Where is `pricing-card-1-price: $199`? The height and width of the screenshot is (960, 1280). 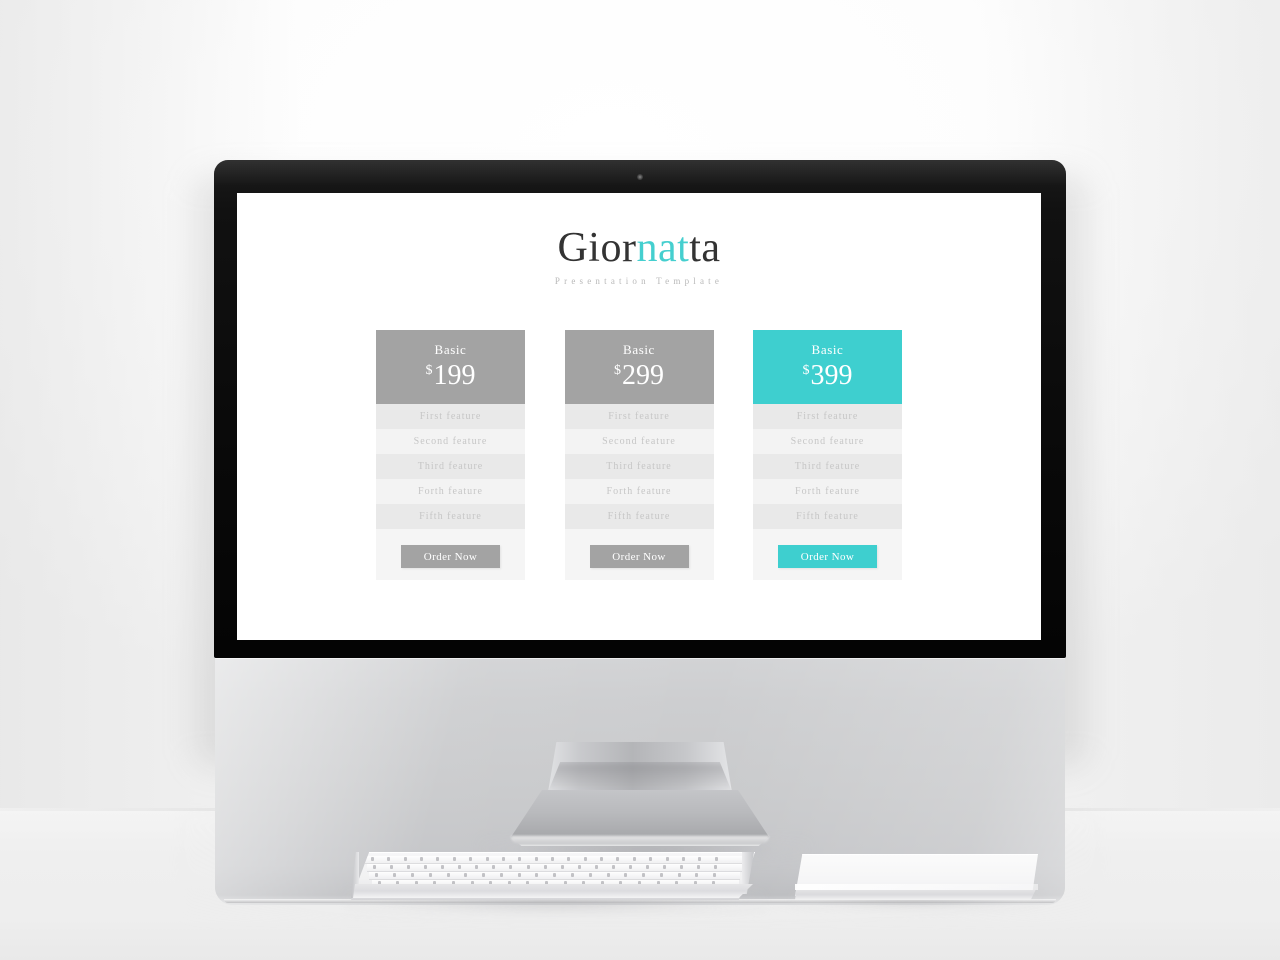
pricing-card-1-price: $199 is located at coordinates (451, 376).